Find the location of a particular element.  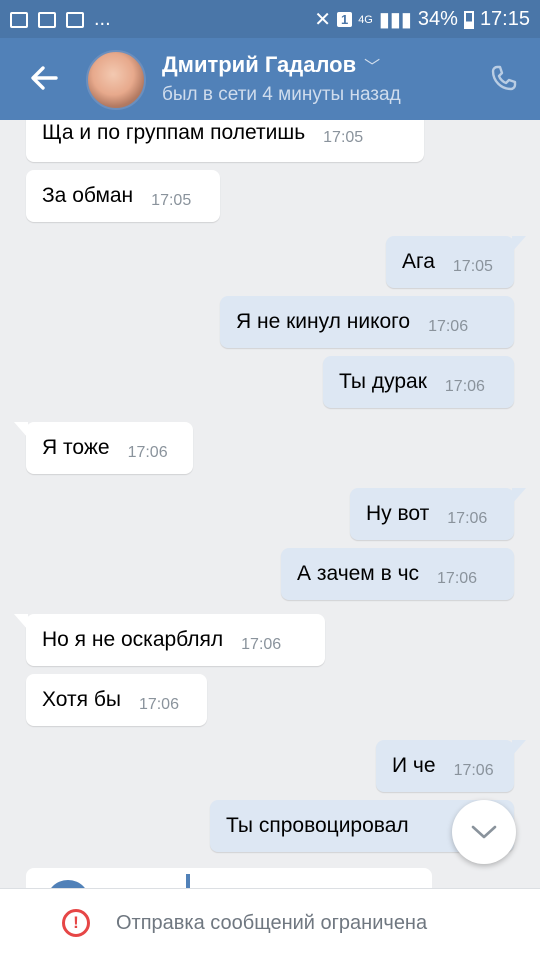

battery-percent: 34% is located at coordinates (437, 19).